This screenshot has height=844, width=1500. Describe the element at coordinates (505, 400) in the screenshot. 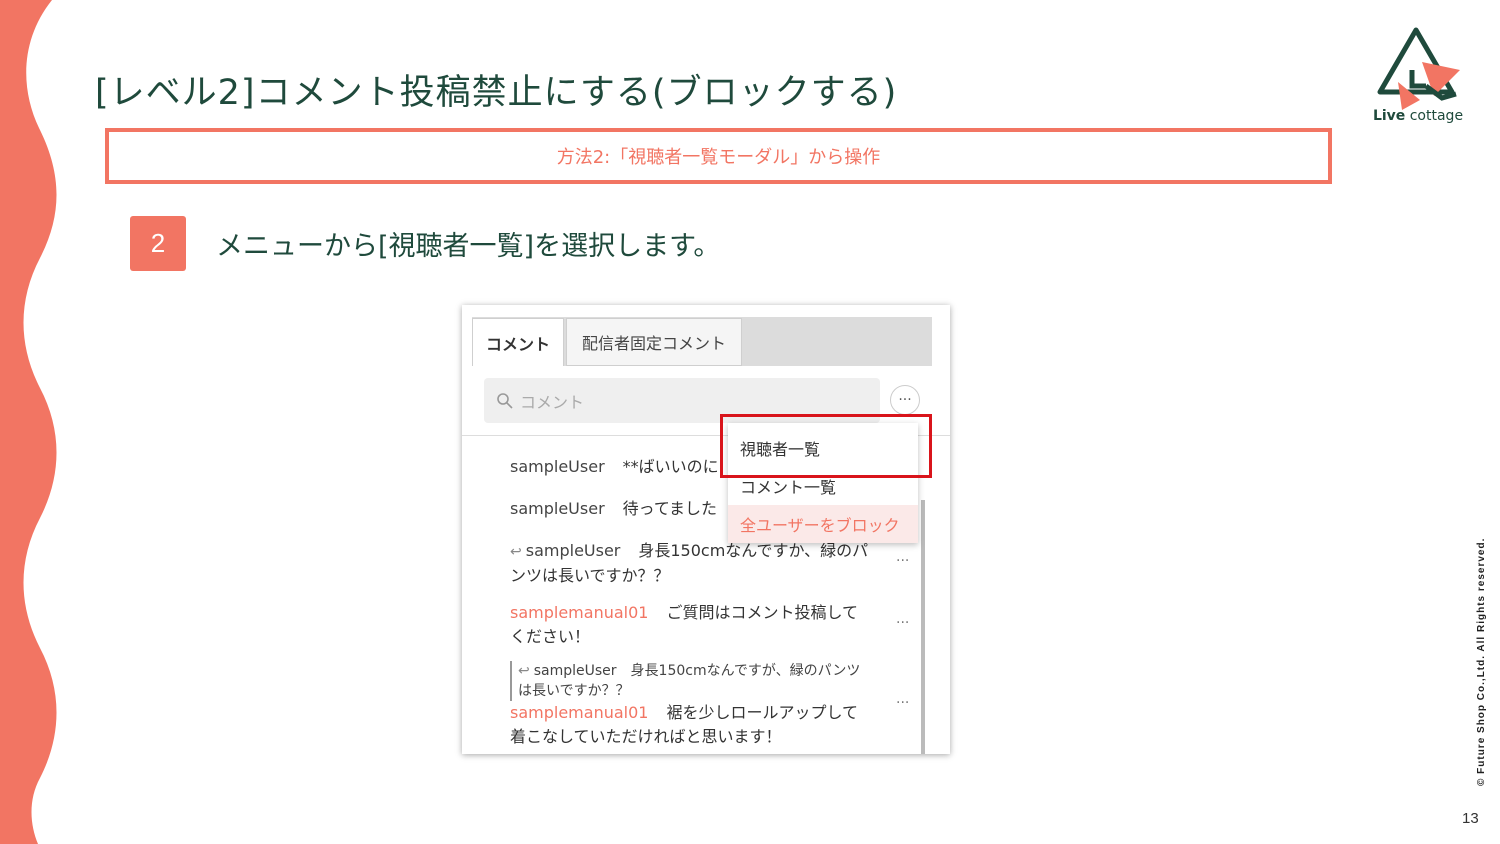

I see `search-icon` at that location.